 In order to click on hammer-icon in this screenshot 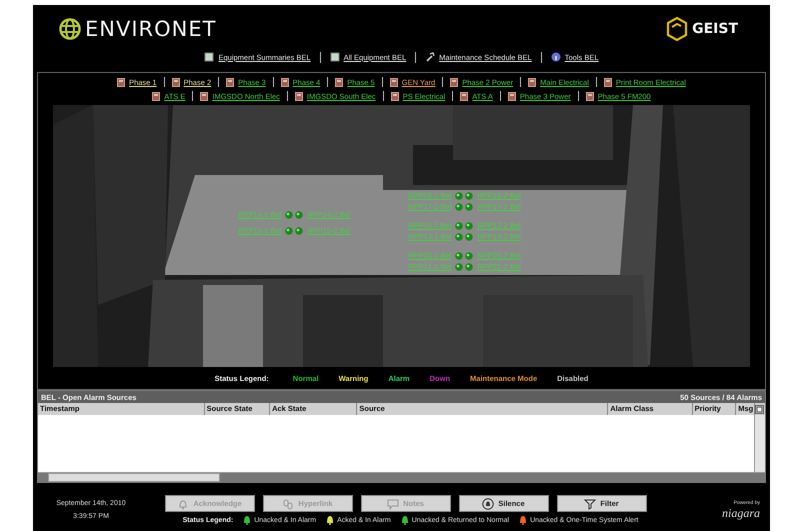, I will do `click(430, 57)`.